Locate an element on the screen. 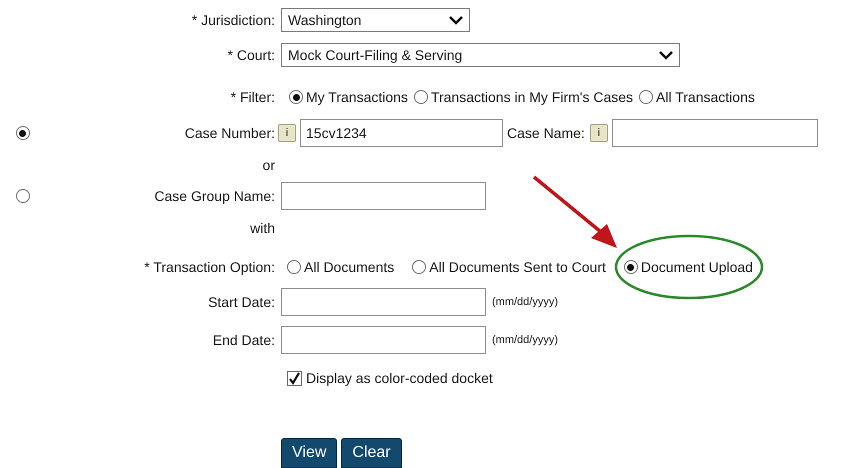 The width and height of the screenshot is (844, 468). field-label: Case Number: is located at coordinates (230, 133).